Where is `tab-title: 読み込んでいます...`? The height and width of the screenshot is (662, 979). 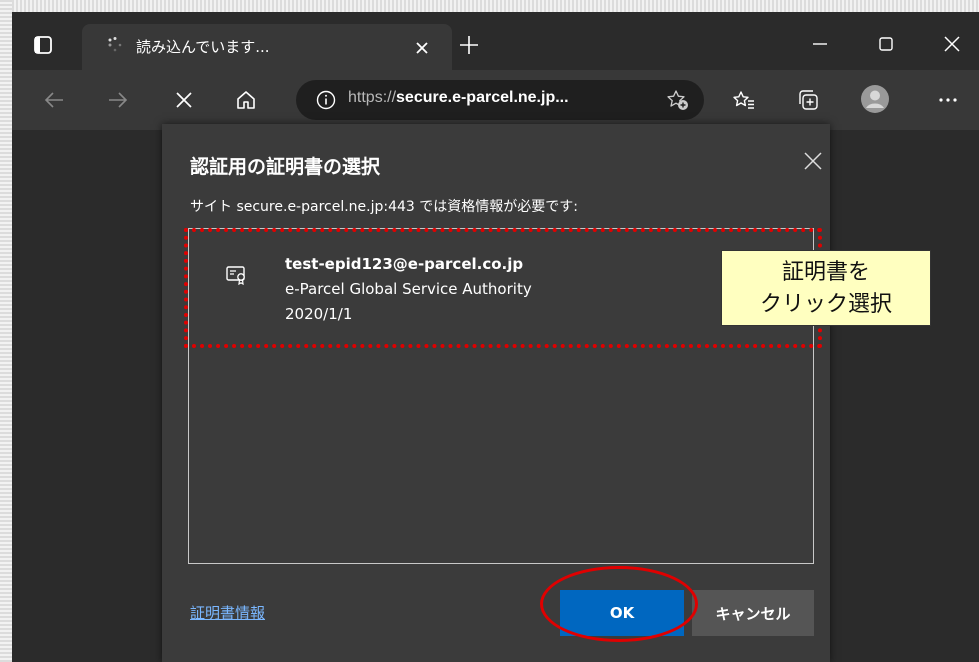 tab-title: 読み込んでいます... is located at coordinates (203, 47).